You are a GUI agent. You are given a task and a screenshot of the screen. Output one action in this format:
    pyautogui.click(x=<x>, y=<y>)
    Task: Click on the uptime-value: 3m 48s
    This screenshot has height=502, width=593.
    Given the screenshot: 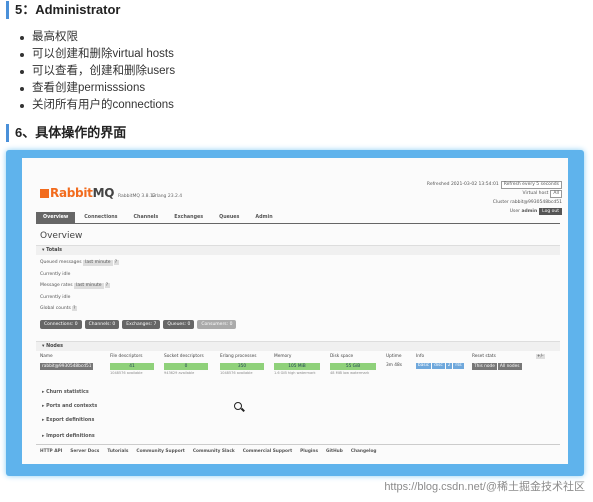 What is the action you would take?
    pyautogui.click(x=394, y=365)
    